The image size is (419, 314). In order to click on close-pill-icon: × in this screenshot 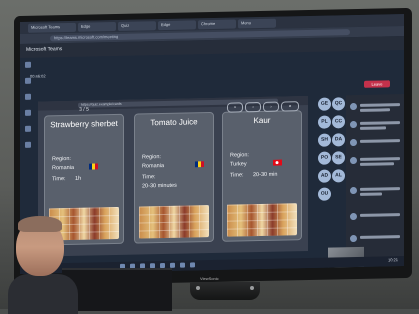, I will do `click(235, 107)`.